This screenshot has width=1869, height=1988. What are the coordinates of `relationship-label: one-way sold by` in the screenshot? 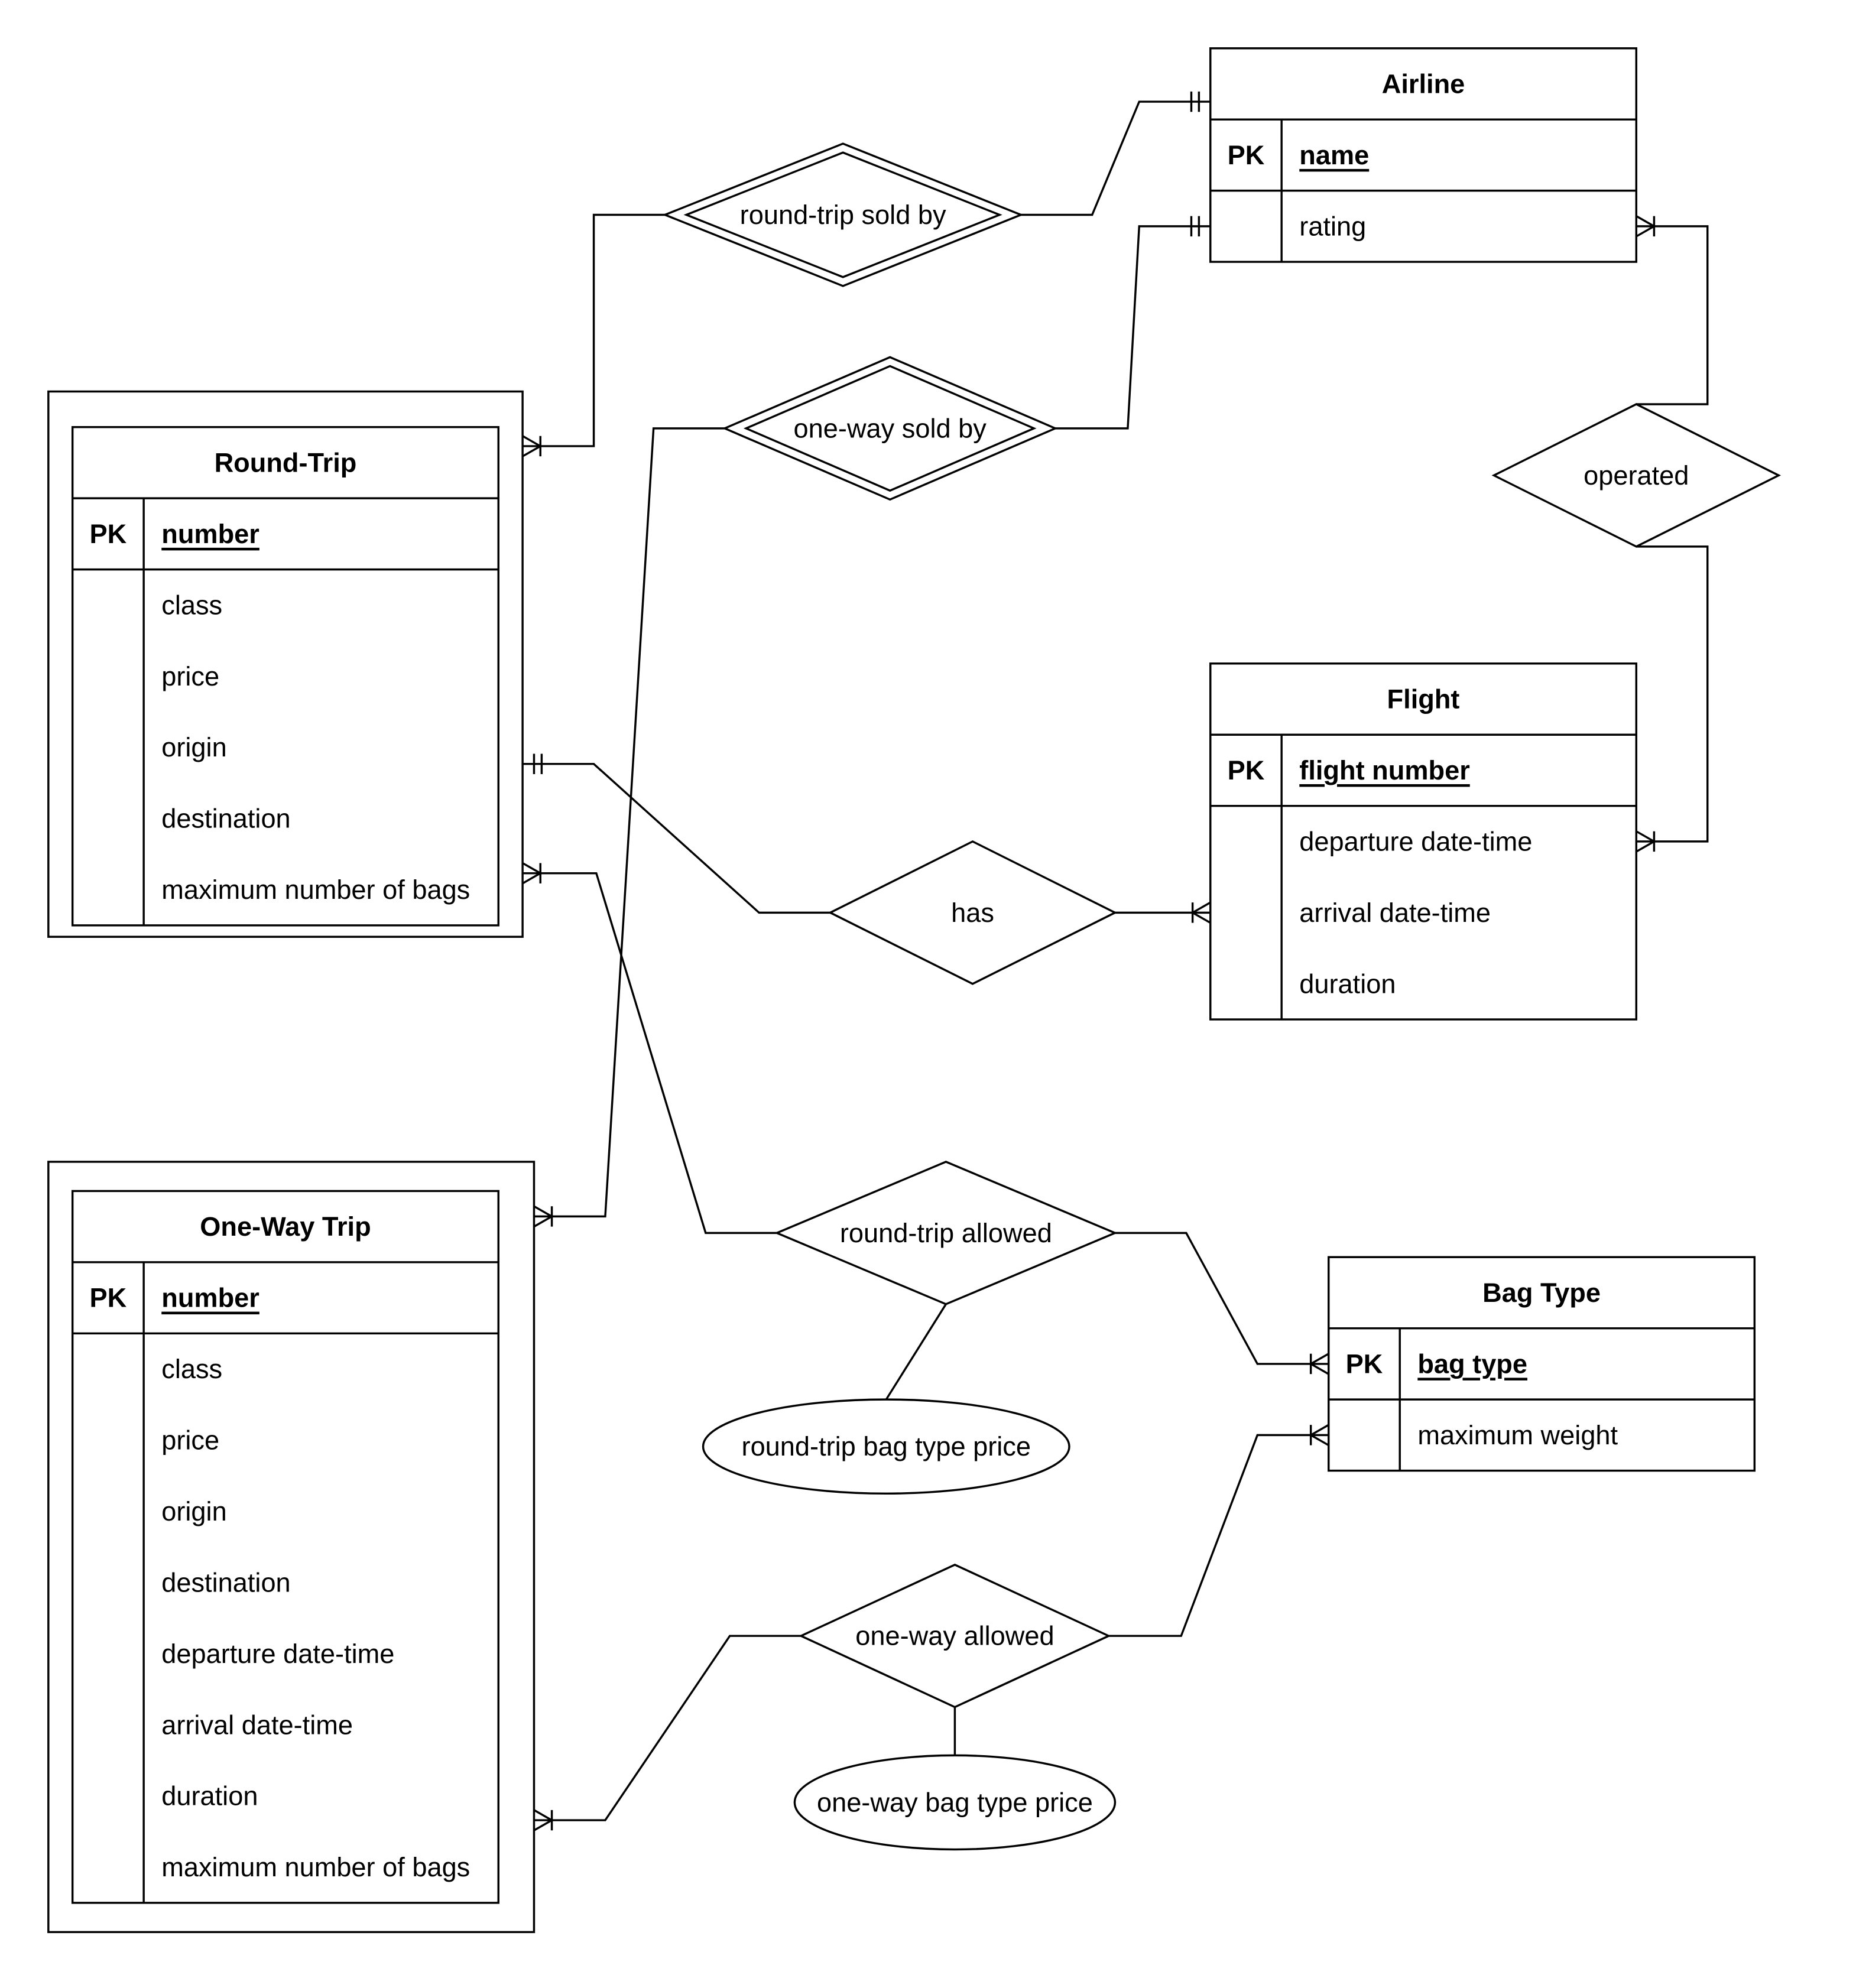 It's located at (890, 428).